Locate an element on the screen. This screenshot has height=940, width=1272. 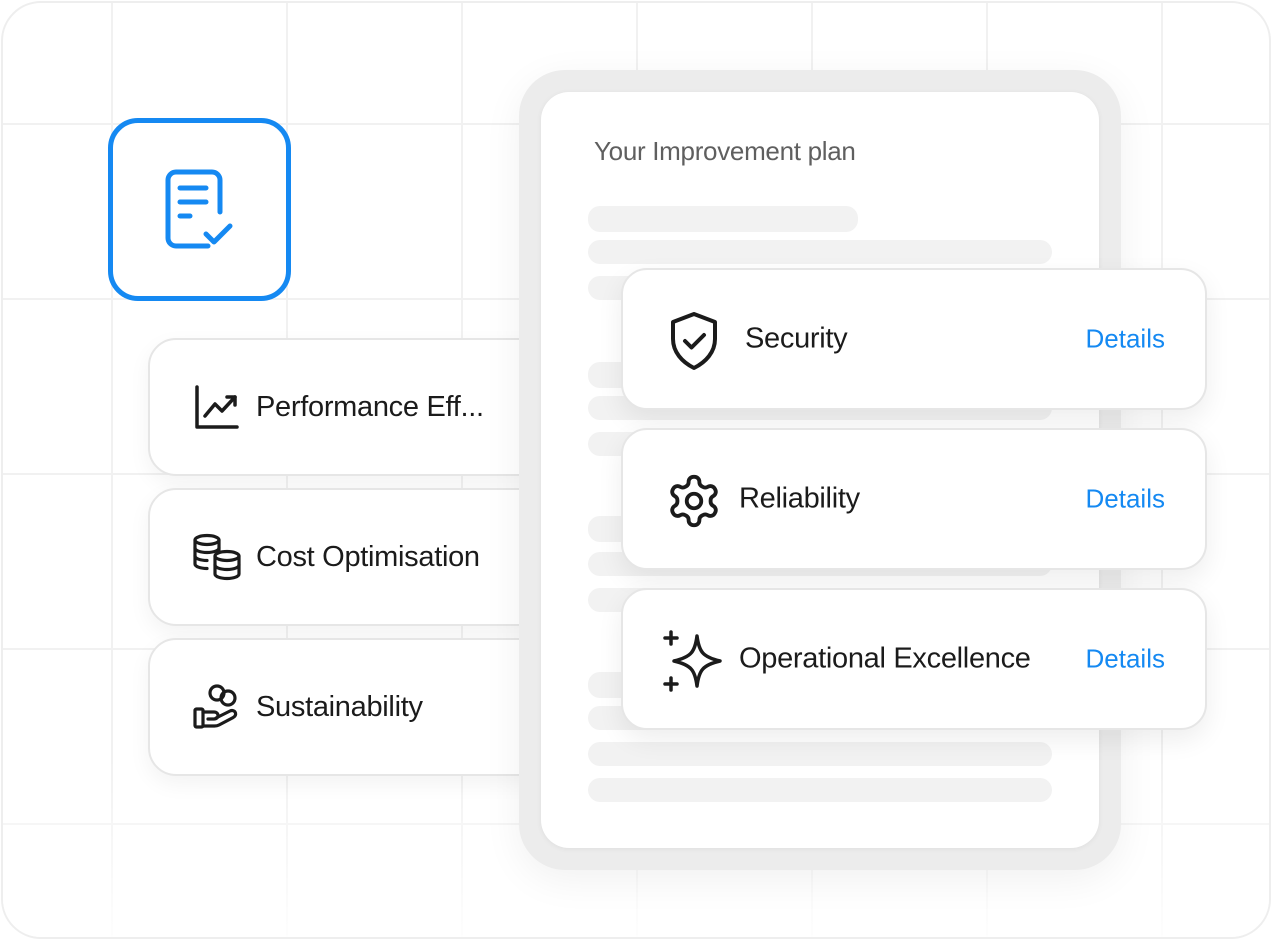
shield-check-icon is located at coordinates (694, 341).